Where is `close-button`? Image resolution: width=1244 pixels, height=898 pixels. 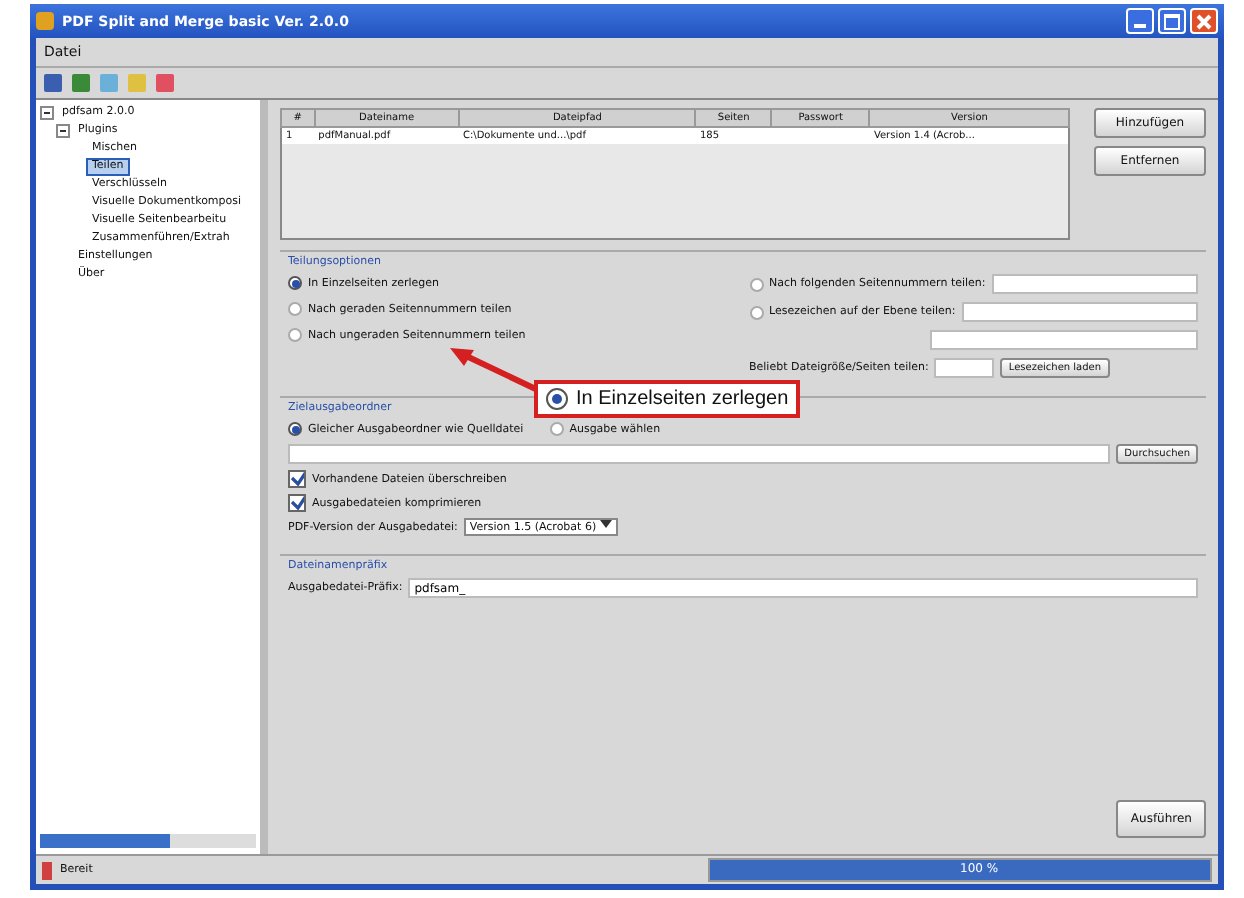 close-button is located at coordinates (1204, 21).